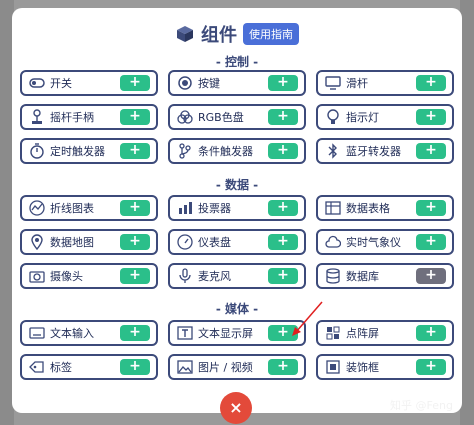 The image size is (474, 425). What do you see at coordinates (77, 151) in the screenshot?
I see `component-label: 定时触发器` at bounding box center [77, 151].